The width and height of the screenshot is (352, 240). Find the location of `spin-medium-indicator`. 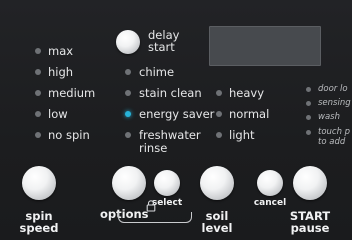

spin-medium-indicator is located at coordinates (38, 93).